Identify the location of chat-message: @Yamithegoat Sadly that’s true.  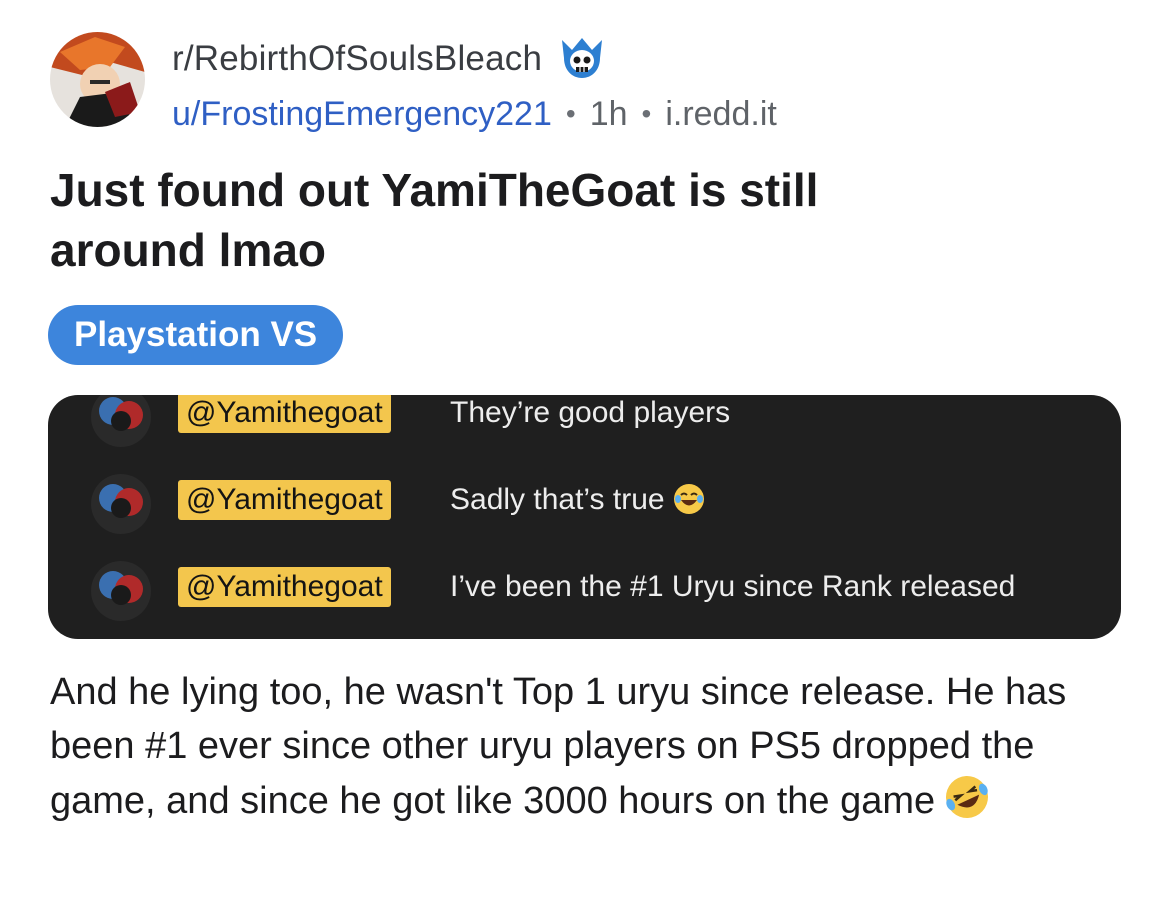
(584, 504).